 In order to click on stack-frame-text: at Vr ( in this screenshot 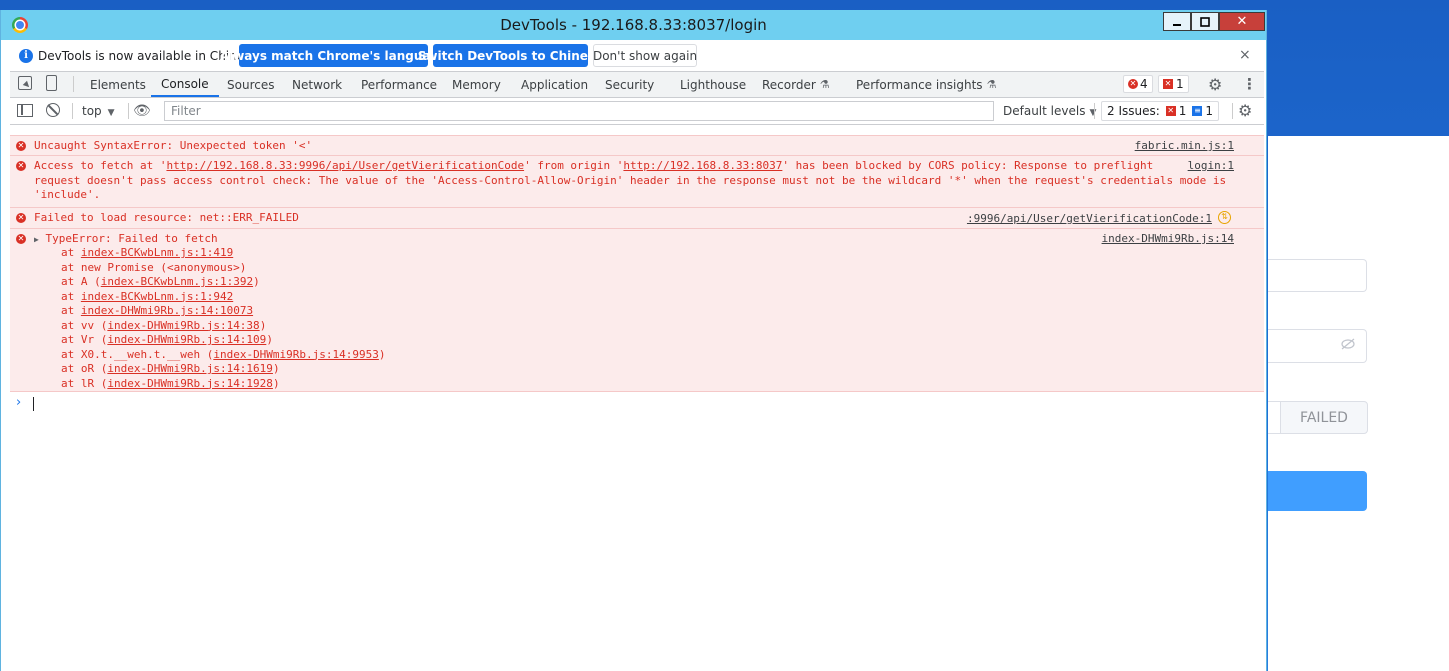, I will do `click(84, 339)`.